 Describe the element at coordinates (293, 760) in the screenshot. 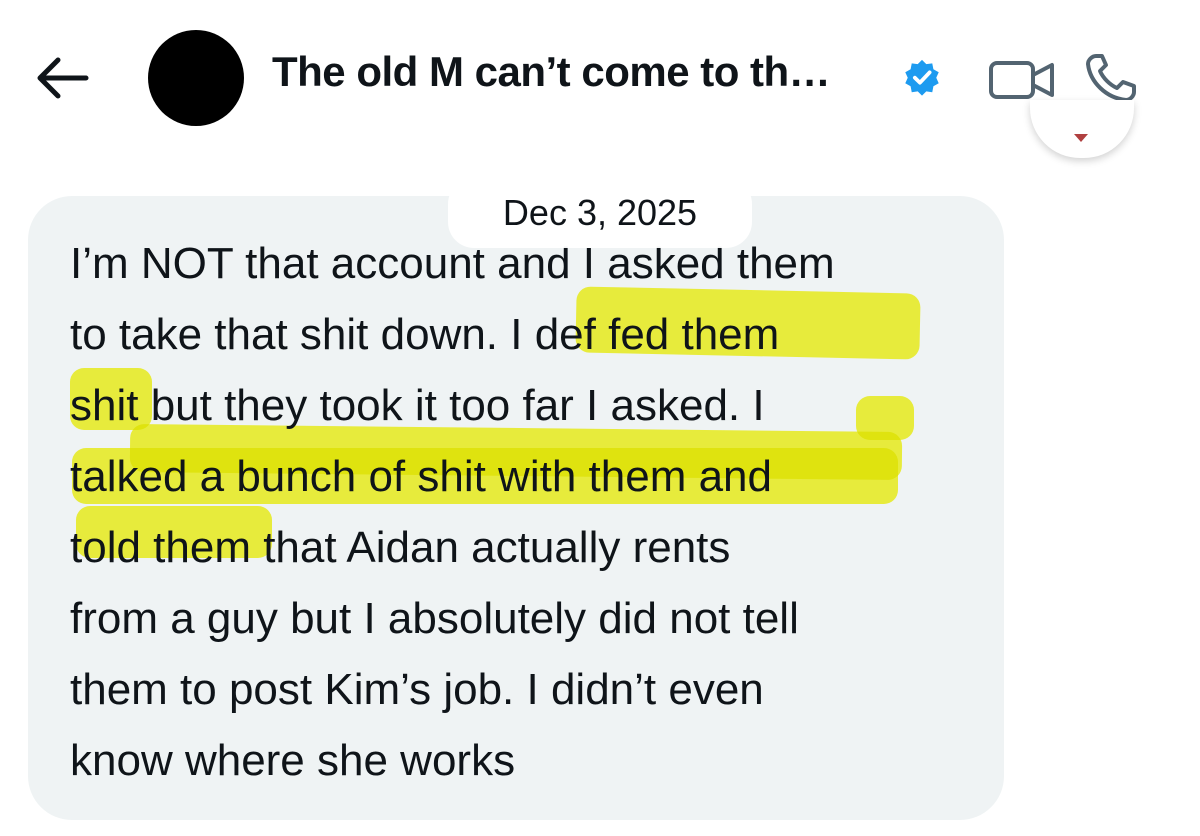

I see `message-line: know where she works` at that location.